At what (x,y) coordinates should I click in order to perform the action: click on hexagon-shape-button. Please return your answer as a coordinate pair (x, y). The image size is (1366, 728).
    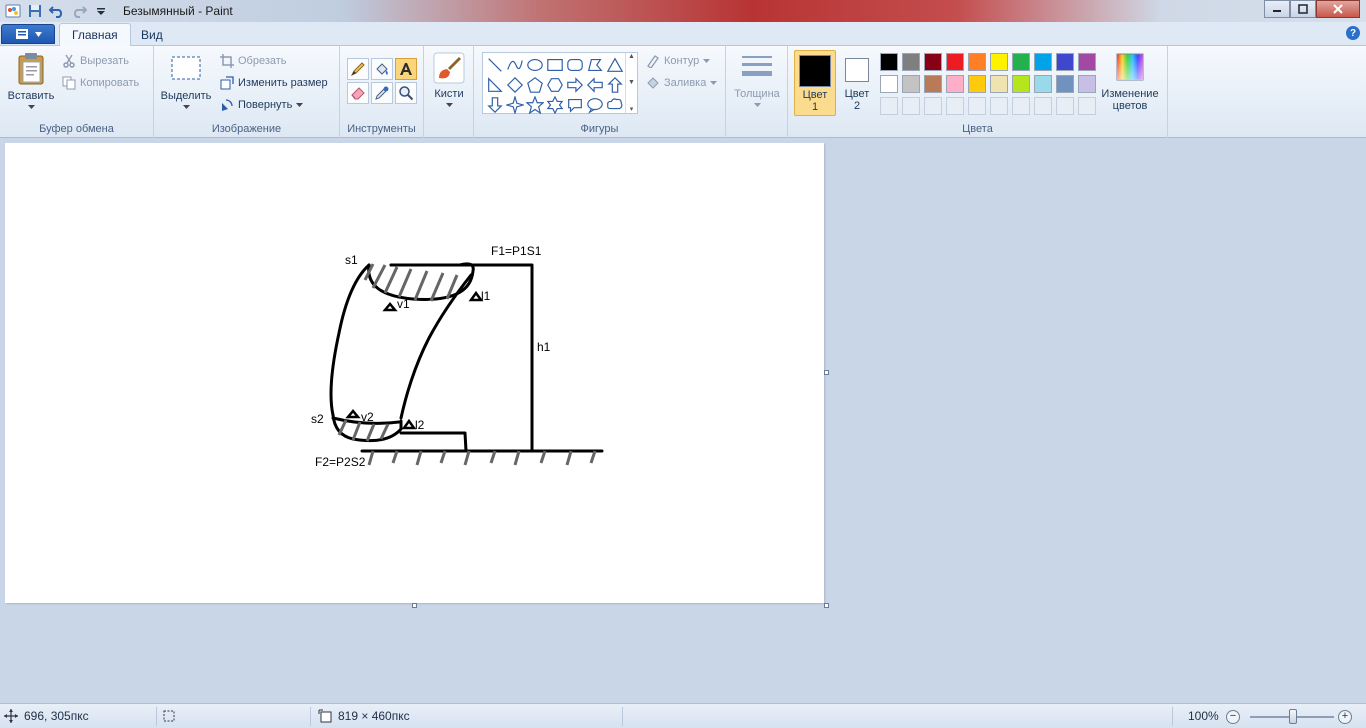
    Looking at the image, I should click on (555, 85).